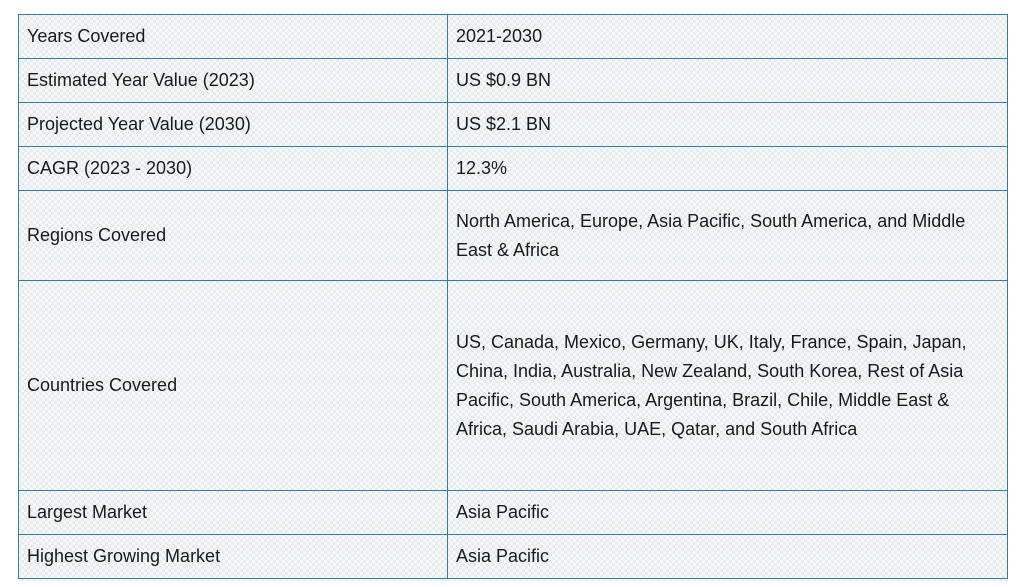  I want to click on table-row-projected-year-value: Projected Year Value (2030) US $2.1 BN, so click(513, 124).